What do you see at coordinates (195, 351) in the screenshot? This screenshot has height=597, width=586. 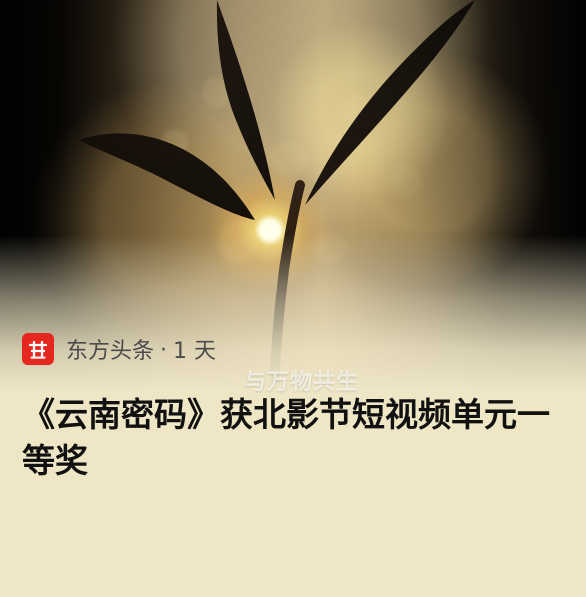 I see `source-time: 1 天` at bounding box center [195, 351].